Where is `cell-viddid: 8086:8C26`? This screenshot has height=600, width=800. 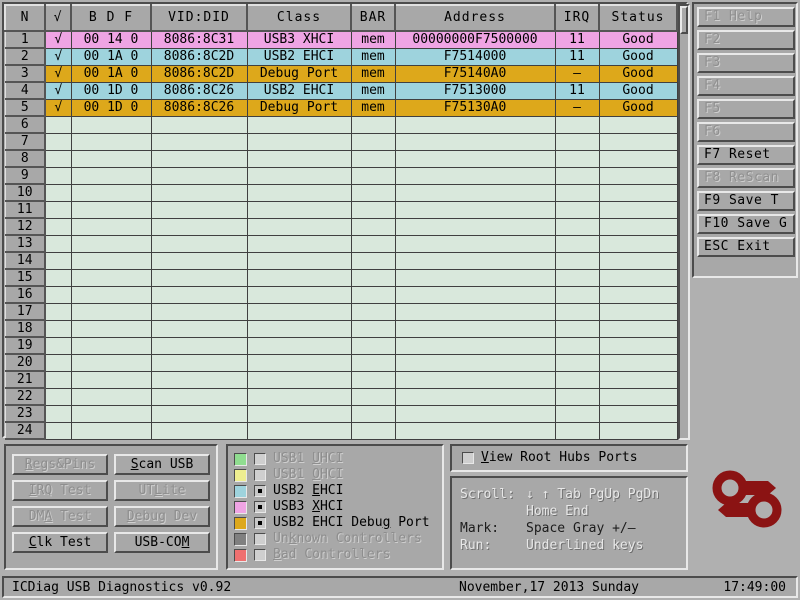 cell-viddid: 8086:8C26 is located at coordinates (199, 108).